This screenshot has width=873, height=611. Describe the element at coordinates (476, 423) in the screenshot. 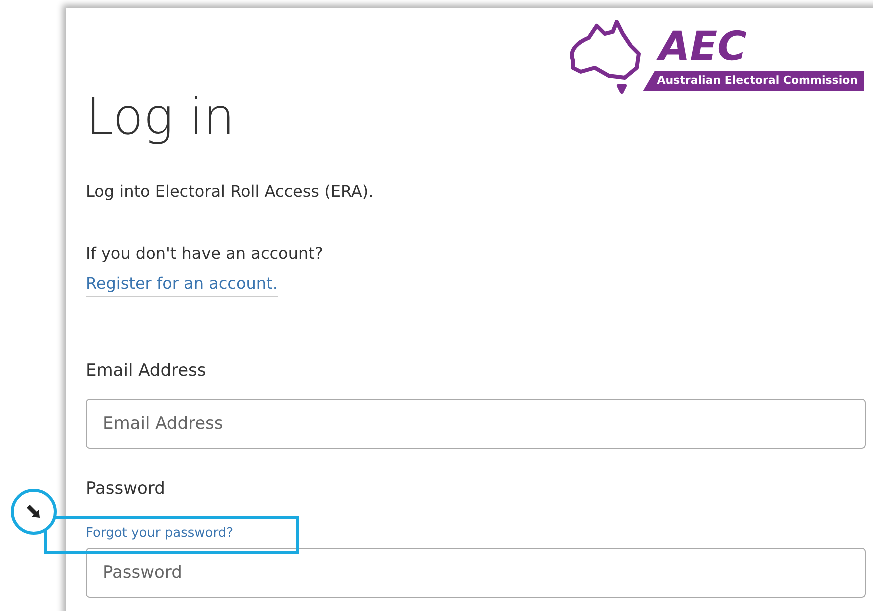

I see `input-field: Email Address` at that location.